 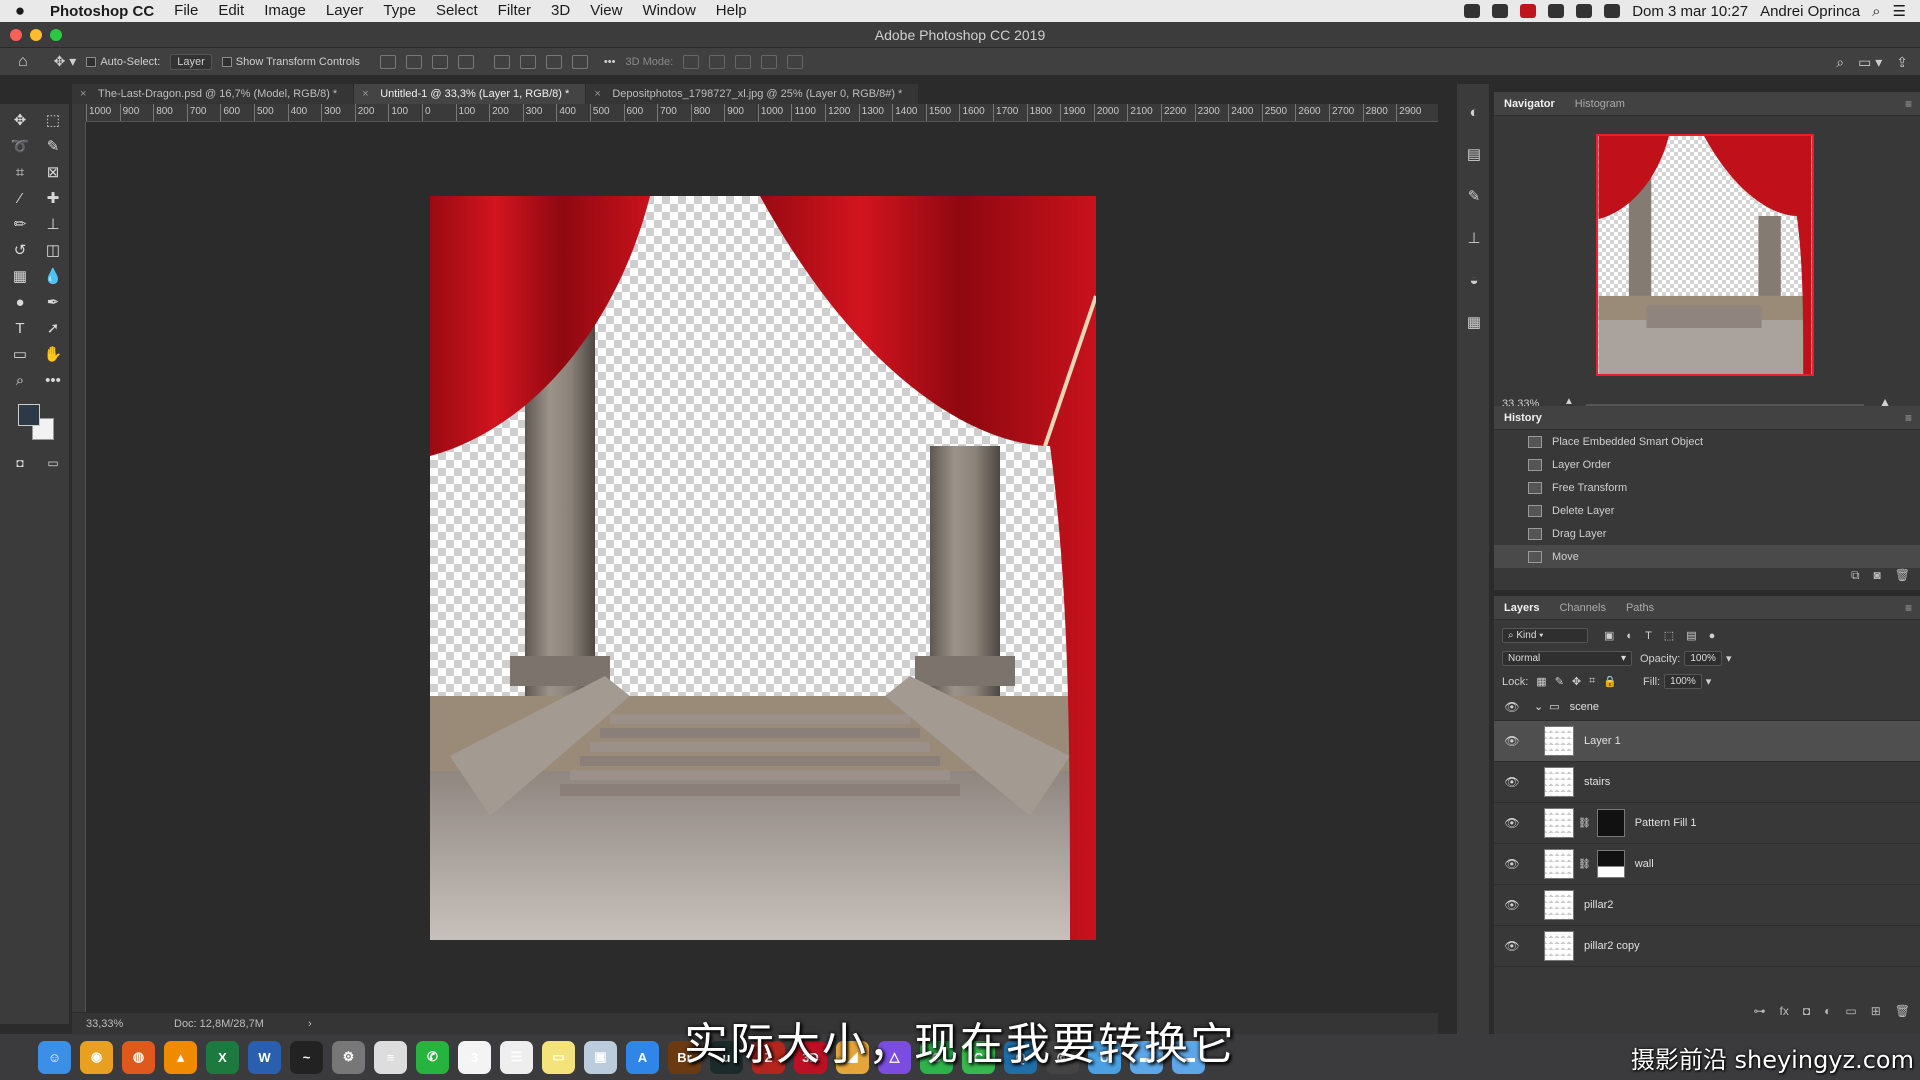 What do you see at coordinates (1707, 487) in the screenshot?
I see `history-state: Free Transform` at bounding box center [1707, 487].